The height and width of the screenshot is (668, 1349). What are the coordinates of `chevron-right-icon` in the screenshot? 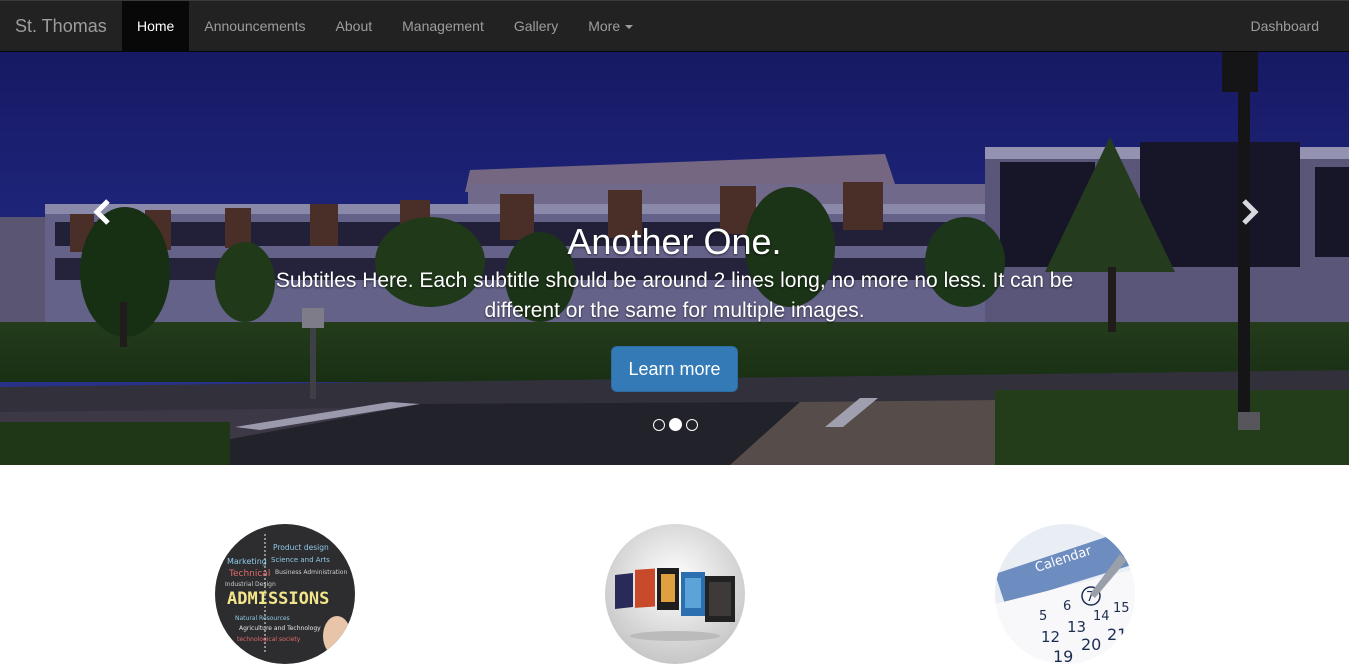 It's located at (1250, 212).